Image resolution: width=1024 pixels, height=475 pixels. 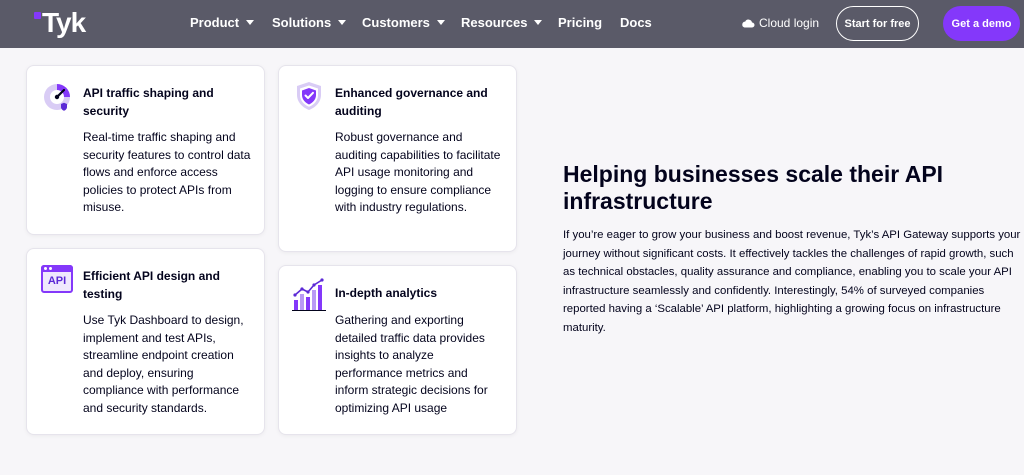 What do you see at coordinates (215, 22) in the screenshot?
I see `nav-item-label: Product` at bounding box center [215, 22].